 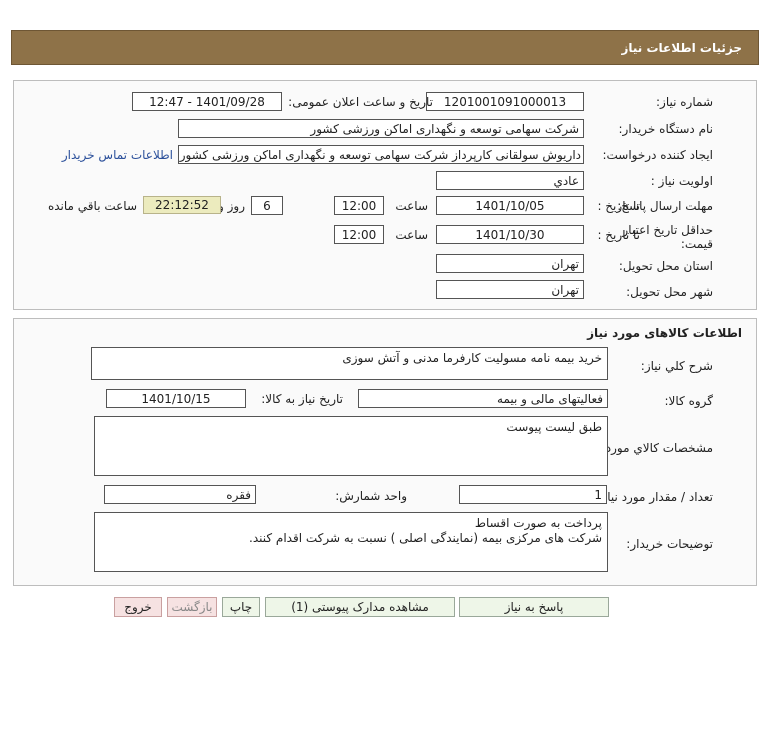 What do you see at coordinates (359, 234) in the screenshot?
I see `validity-time-field: 12:00` at bounding box center [359, 234].